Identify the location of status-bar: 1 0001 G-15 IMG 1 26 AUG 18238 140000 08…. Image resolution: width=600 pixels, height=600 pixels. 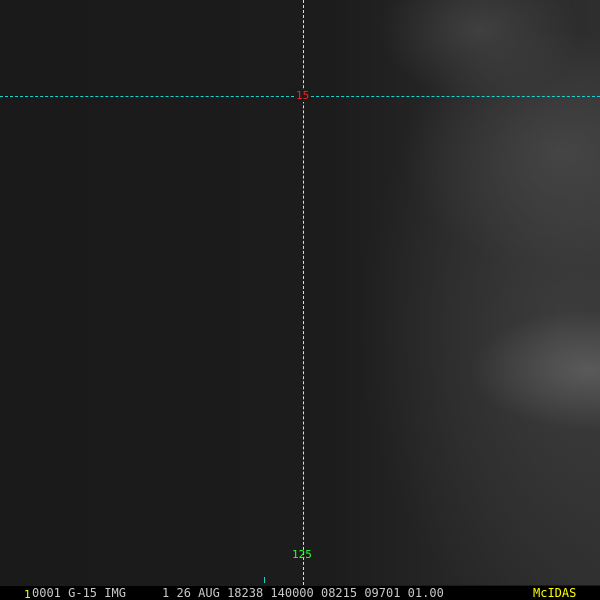
(300, 593).